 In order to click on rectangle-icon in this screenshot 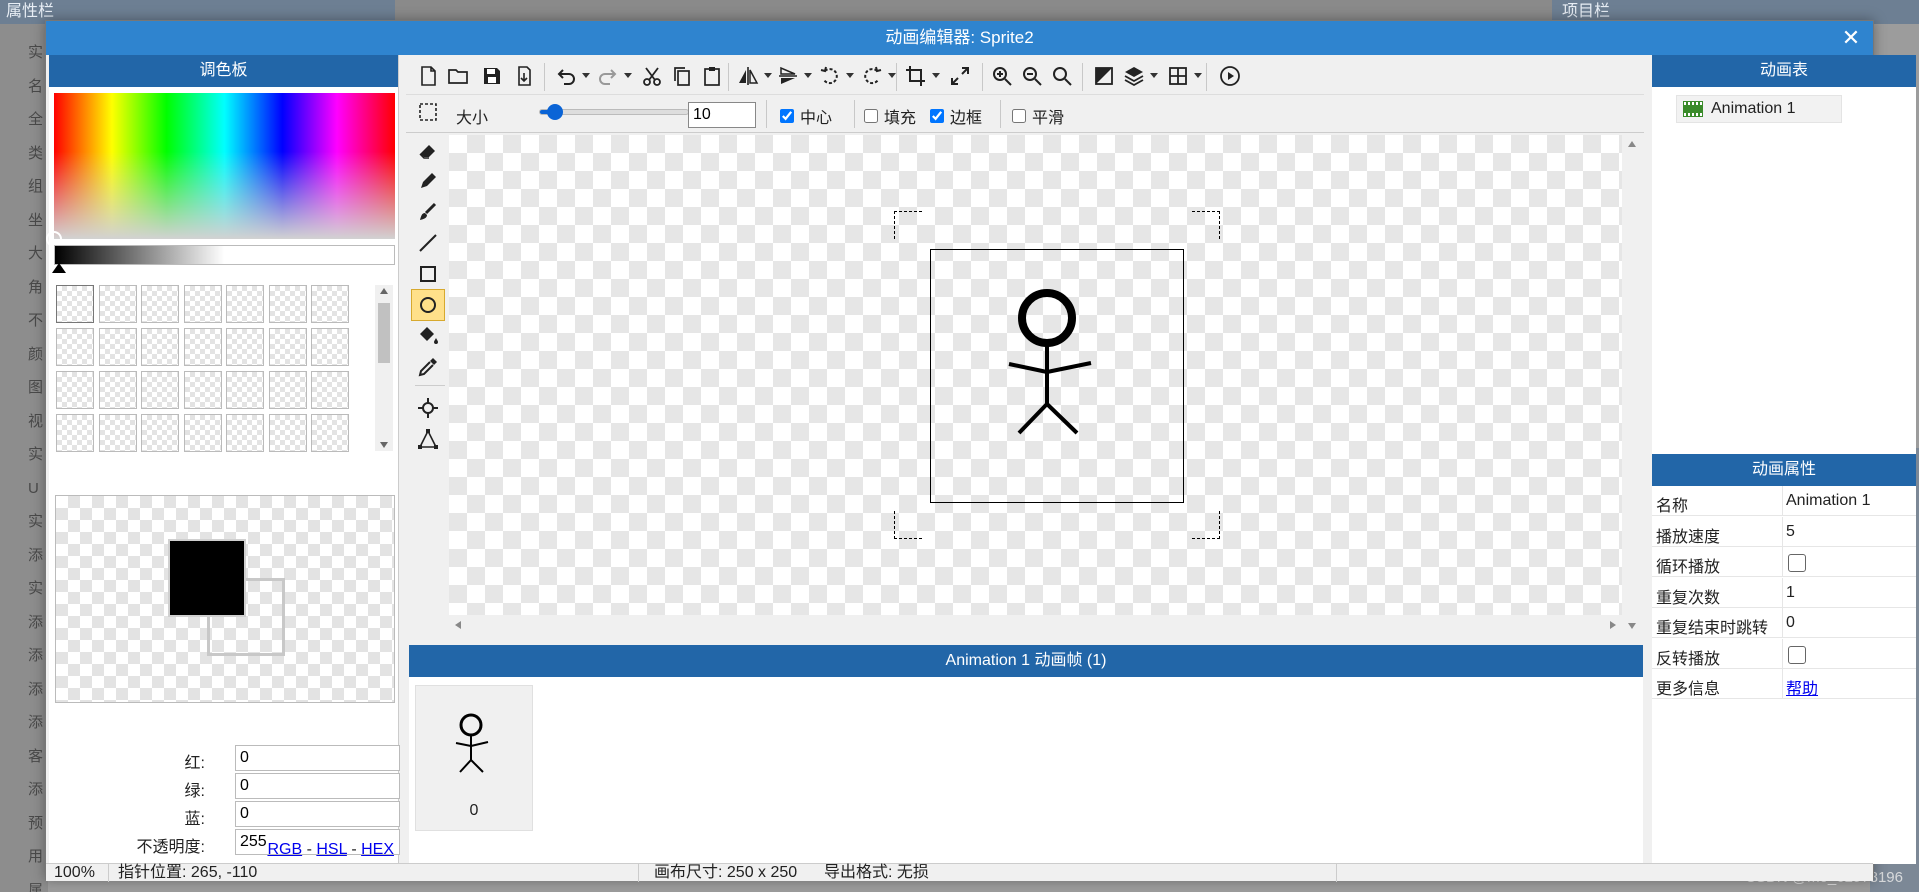, I will do `click(428, 274)`.